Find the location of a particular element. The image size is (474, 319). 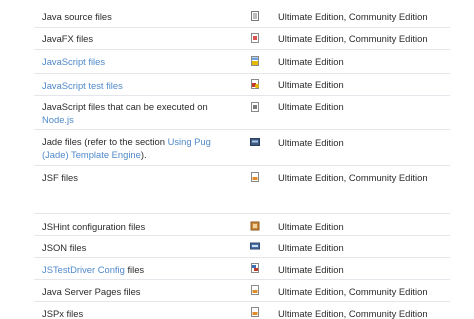

table-row: JavaScript files Ultimate Edition is located at coordinates (242, 62).